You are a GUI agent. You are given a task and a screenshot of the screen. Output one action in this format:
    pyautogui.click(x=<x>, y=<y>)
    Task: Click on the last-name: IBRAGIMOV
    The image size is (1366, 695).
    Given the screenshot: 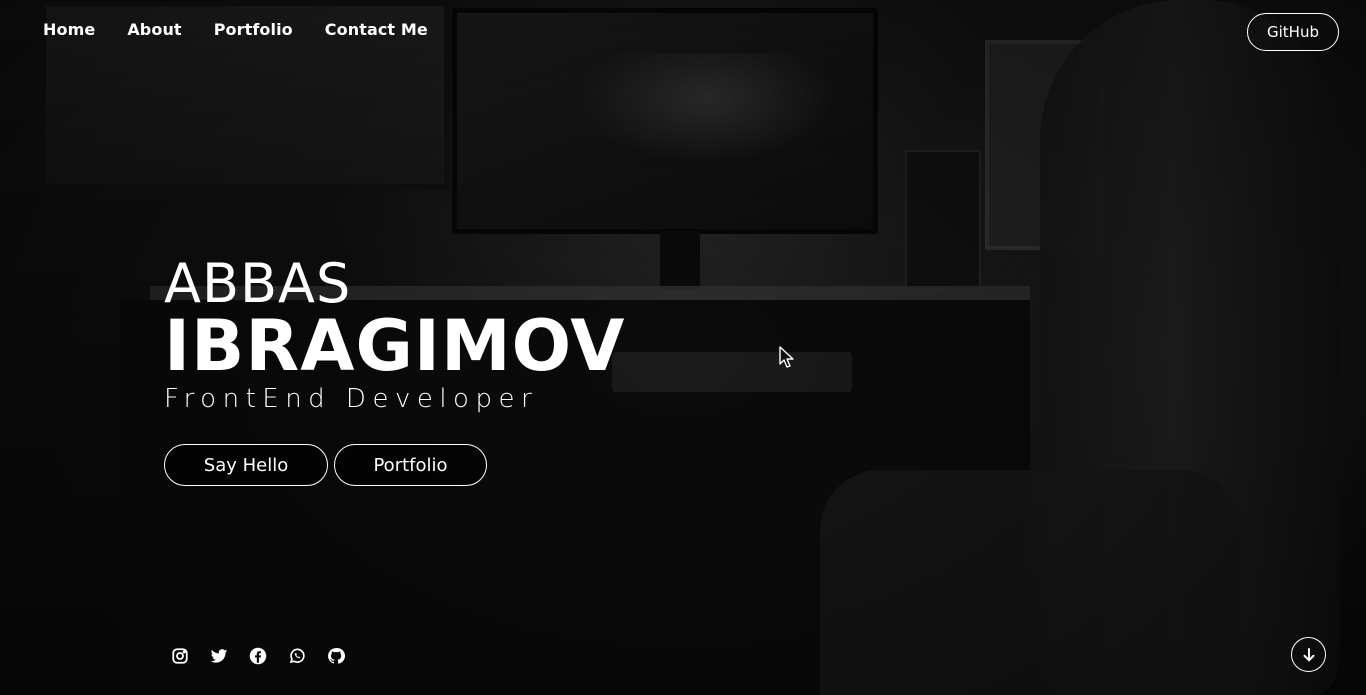 What is the action you would take?
    pyautogui.click(x=395, y=346)
    